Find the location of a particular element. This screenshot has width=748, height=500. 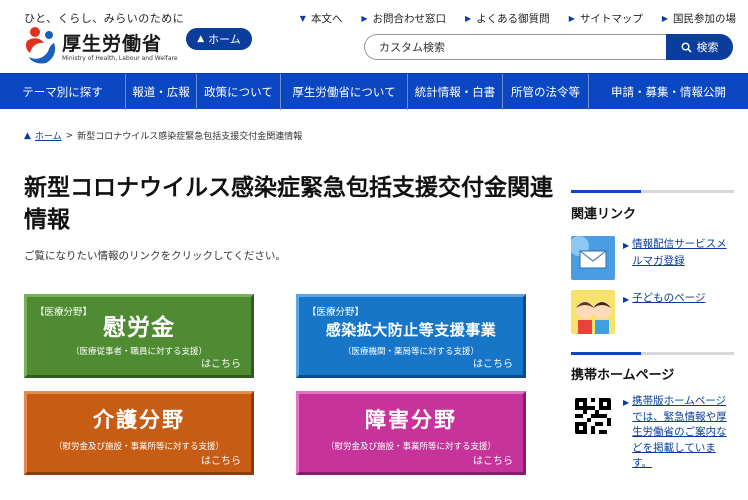

related-link-newsletter: ▶ 情報配信サービスメルマガ登録 is located at coordinates (653, 258).